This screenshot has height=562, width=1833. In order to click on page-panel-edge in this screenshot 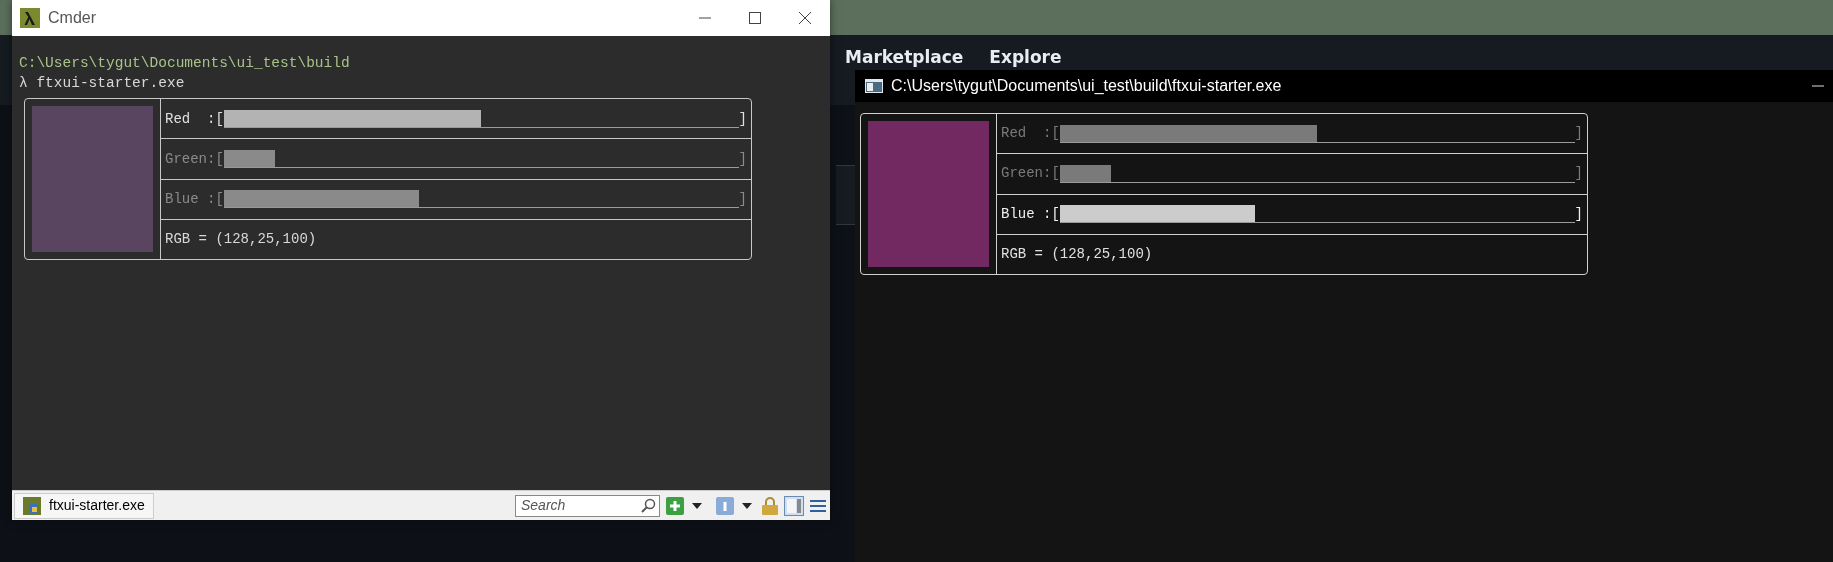, I will do `click(845, 195)`.